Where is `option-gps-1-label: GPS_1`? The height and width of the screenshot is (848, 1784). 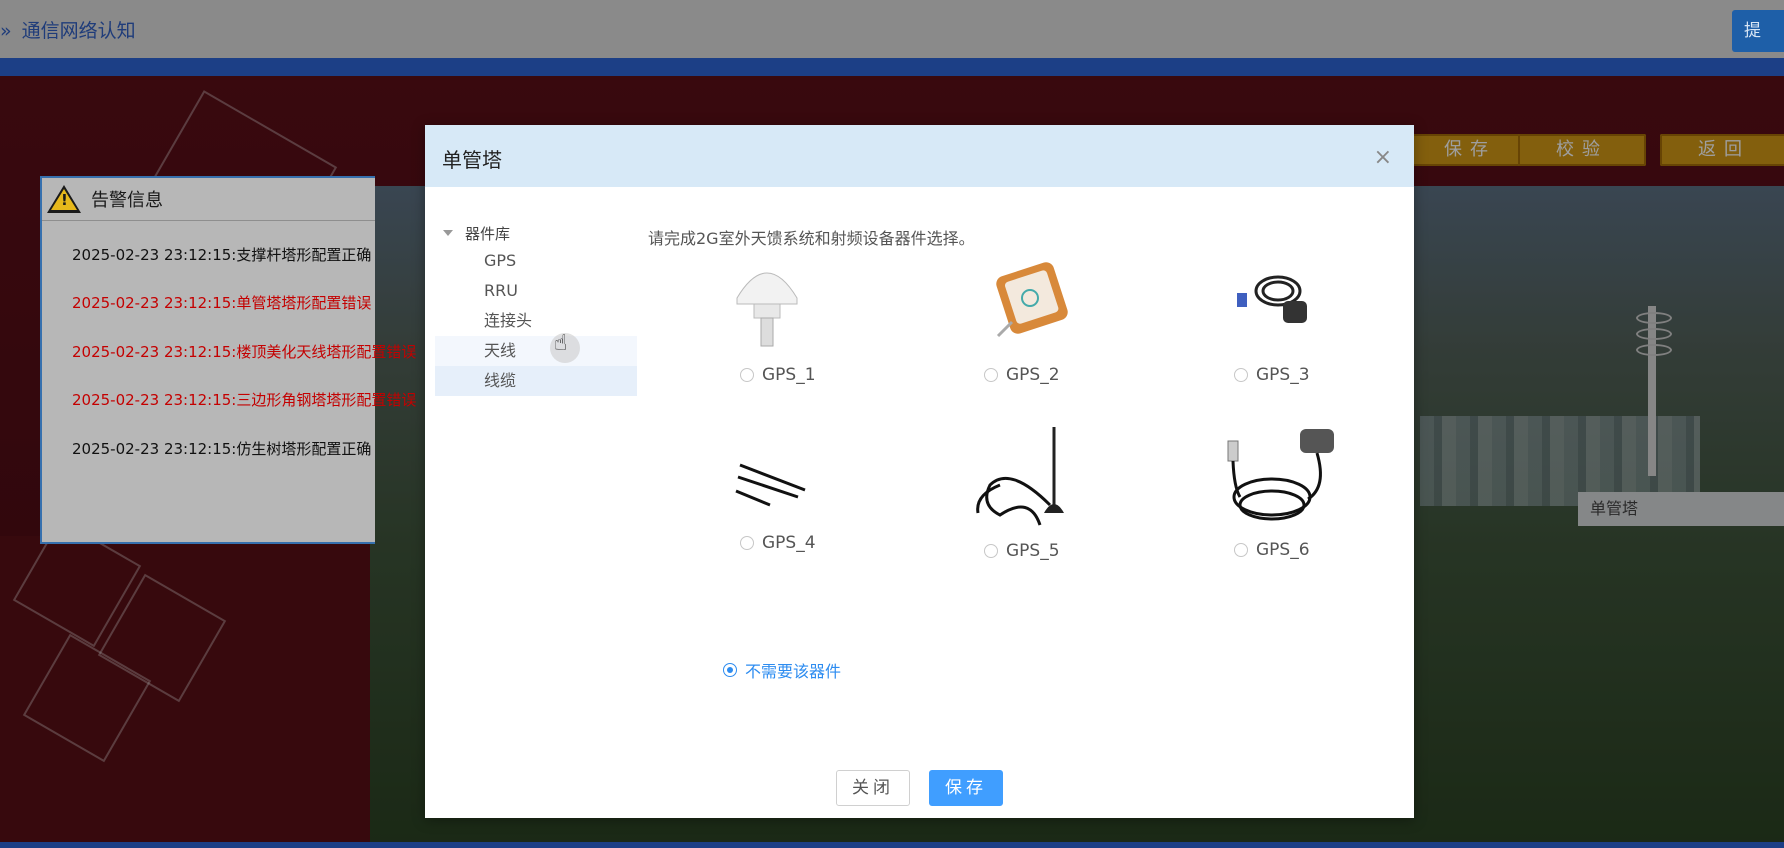 option-gps-1-label: GPS_1 is located at coordinates (778, 374).